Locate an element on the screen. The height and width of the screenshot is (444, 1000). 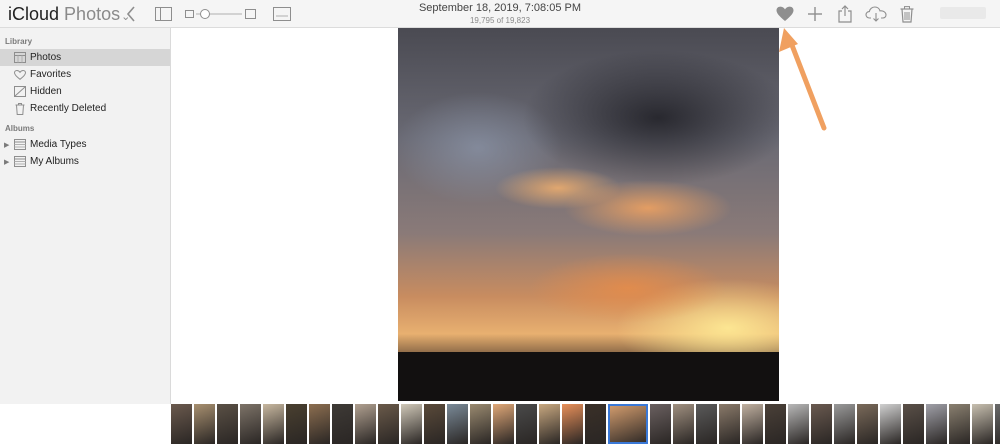
hidden-icon is located at coordinates (20, 92).